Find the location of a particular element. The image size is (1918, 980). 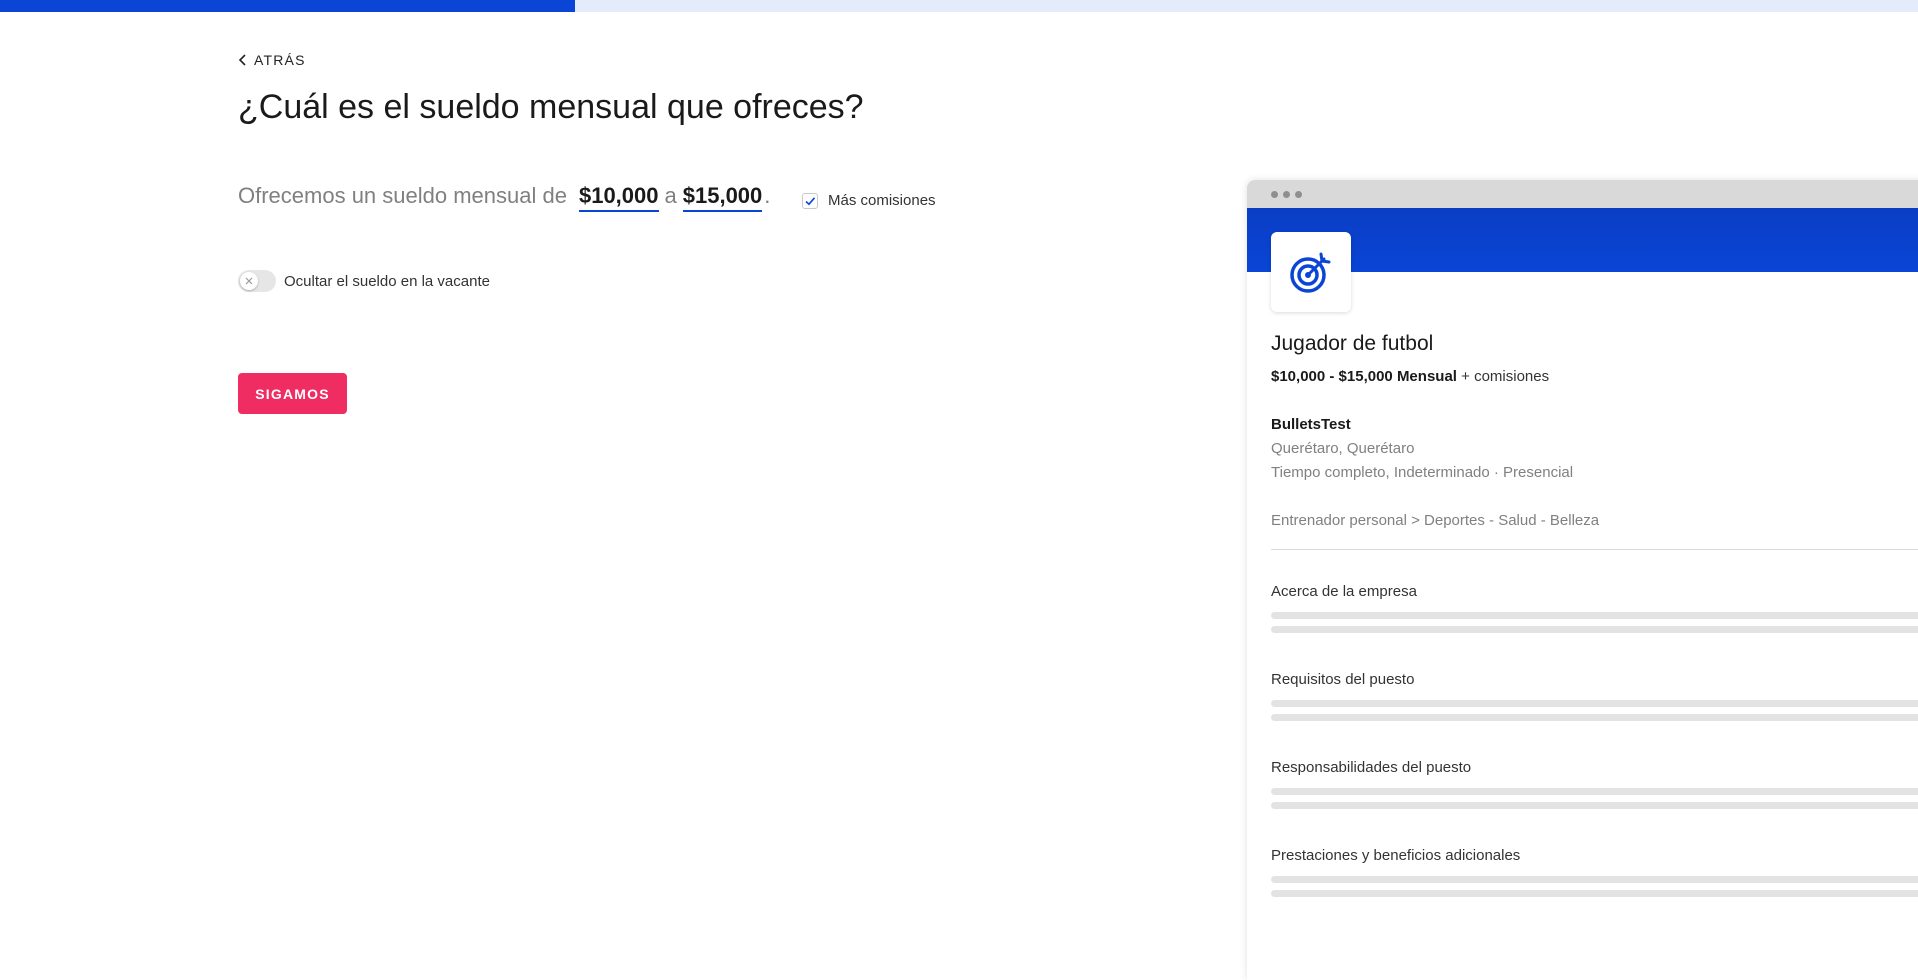

preview-section: Prestaciones y beneficios adicionales is located at coordinates (1594, 875).